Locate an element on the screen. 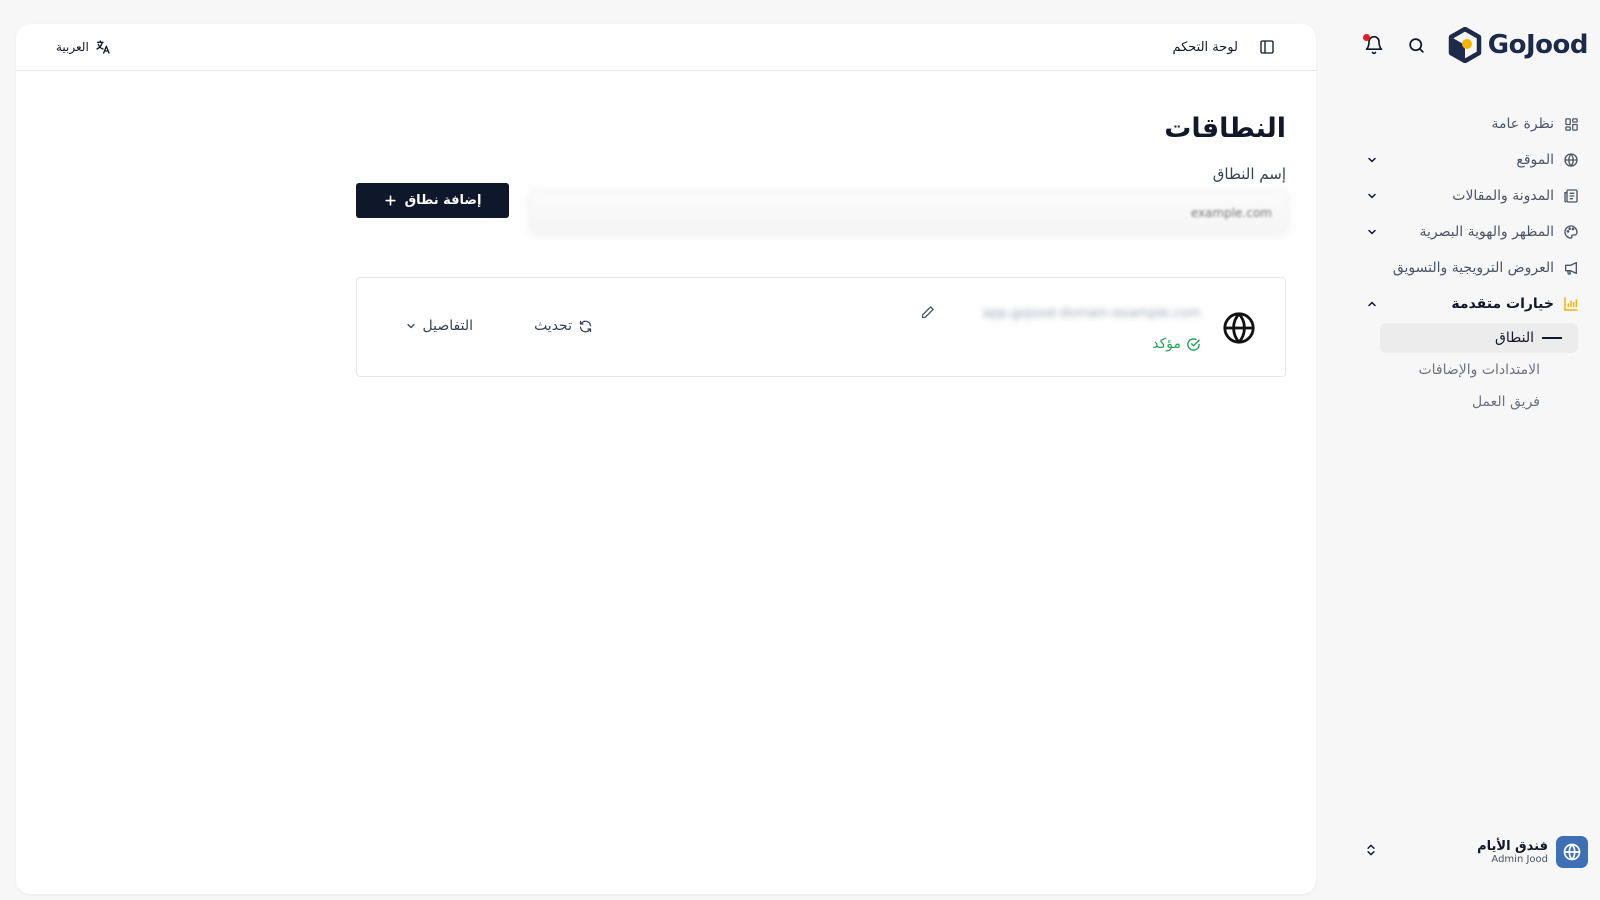 This screenshot has width=1600, height=900. verified-status: مؤكد is located at coordinates (1176, 344).